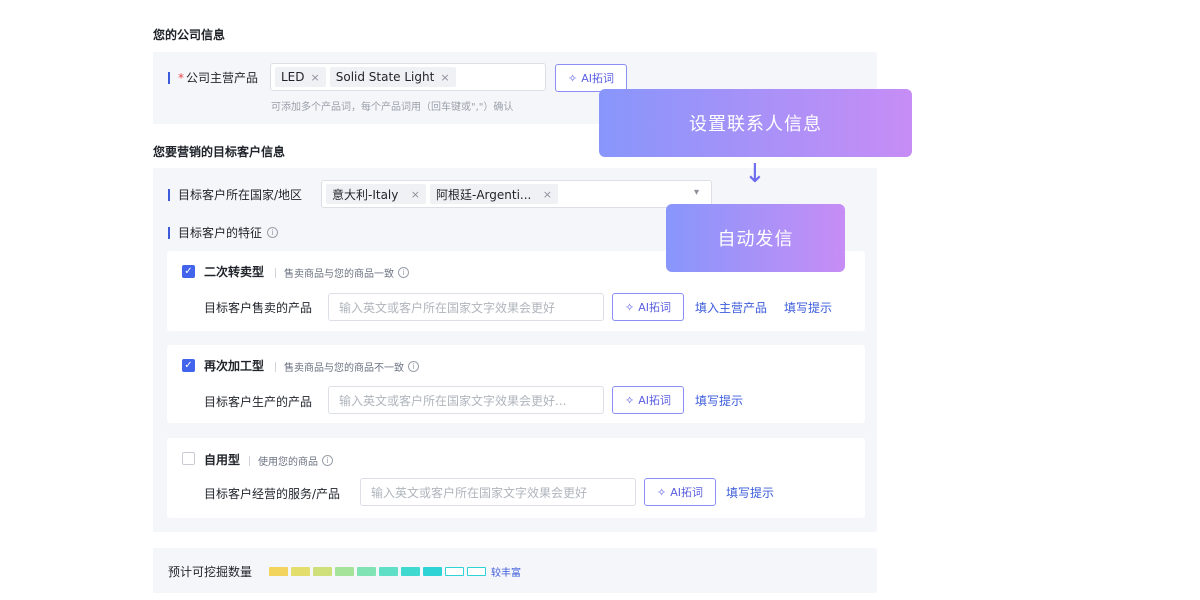 The height and width of the screenshot is (600, 1200). I want to click on main-product-hint: 可添加多个产品词，每个产品词用（回车键或","）确认, so click(392, 107).